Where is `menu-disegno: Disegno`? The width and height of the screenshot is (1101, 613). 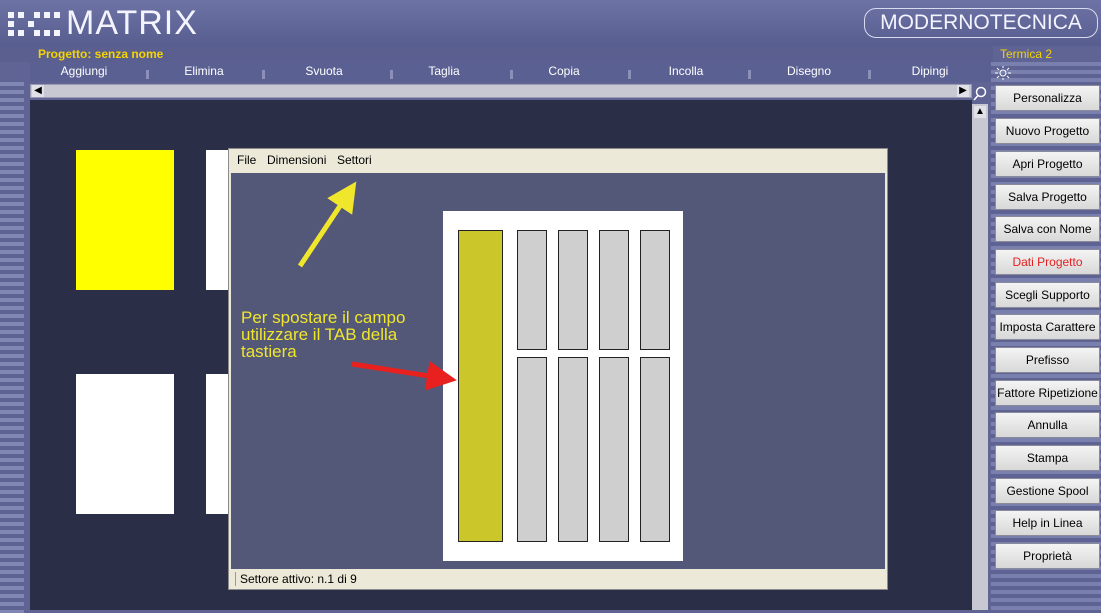 menu-disegno: Disegno is located at coordinates (809, 72).